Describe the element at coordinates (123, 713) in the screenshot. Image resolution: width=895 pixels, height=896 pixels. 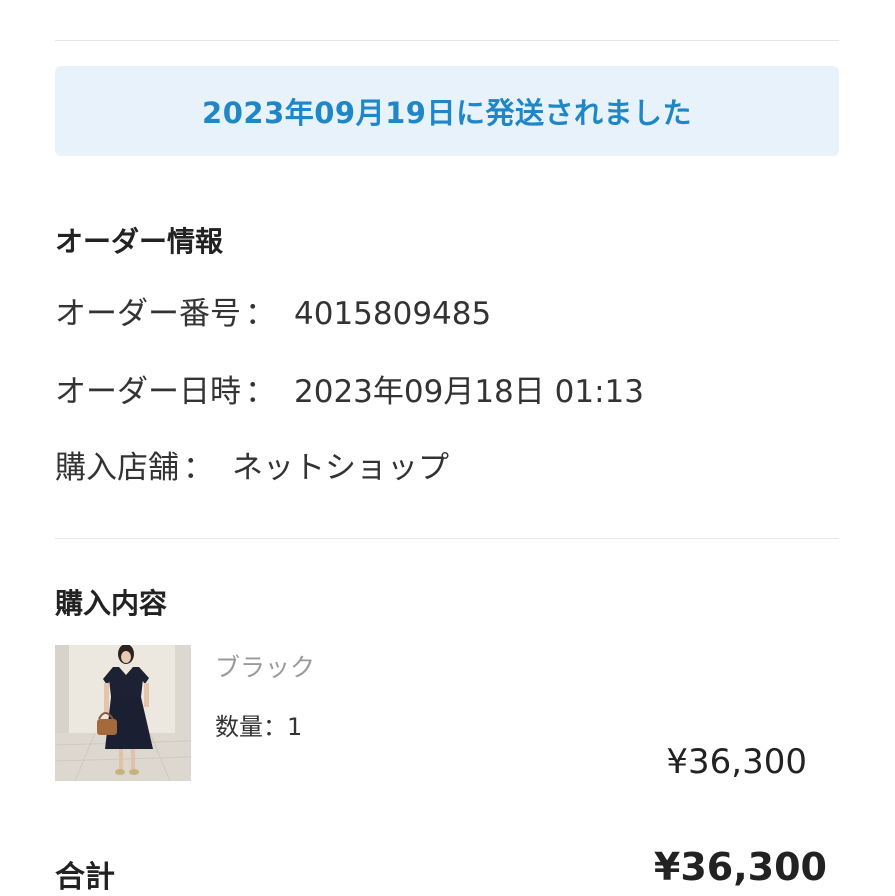
I see `product-image` at that location.